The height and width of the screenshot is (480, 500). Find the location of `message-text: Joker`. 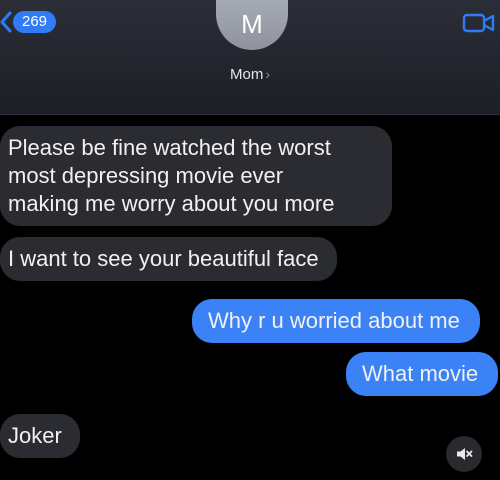

message-text: Joker is located at coordinates (35, 435).